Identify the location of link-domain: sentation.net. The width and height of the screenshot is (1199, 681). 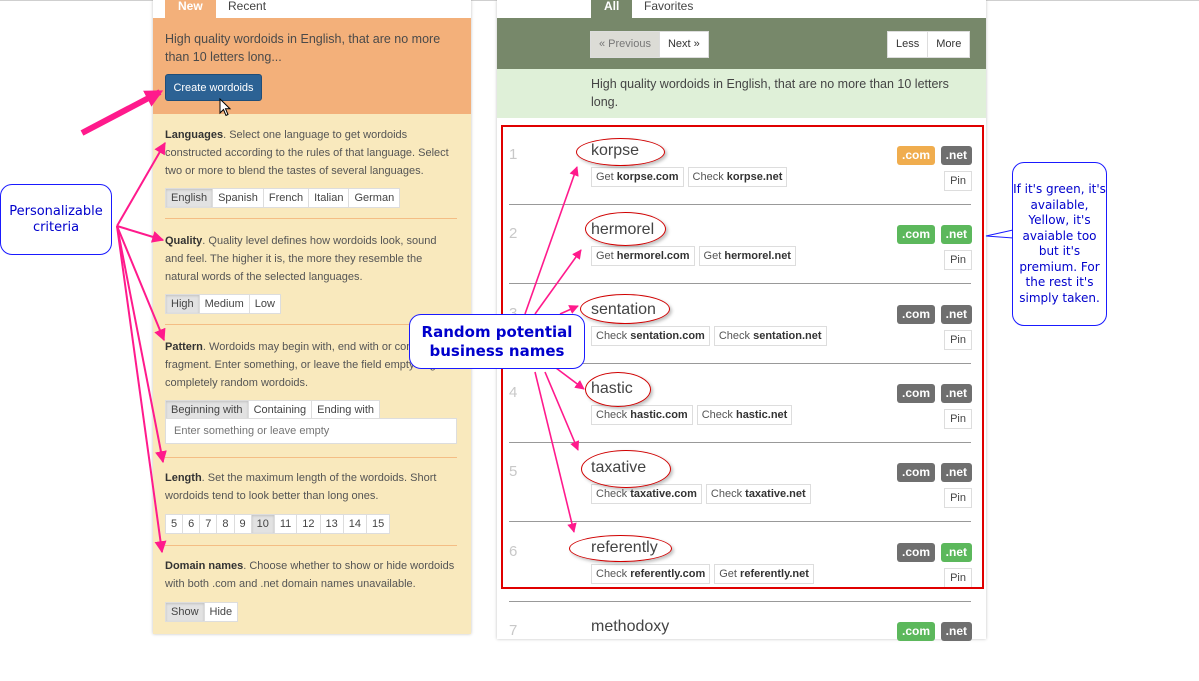
(787, 336).